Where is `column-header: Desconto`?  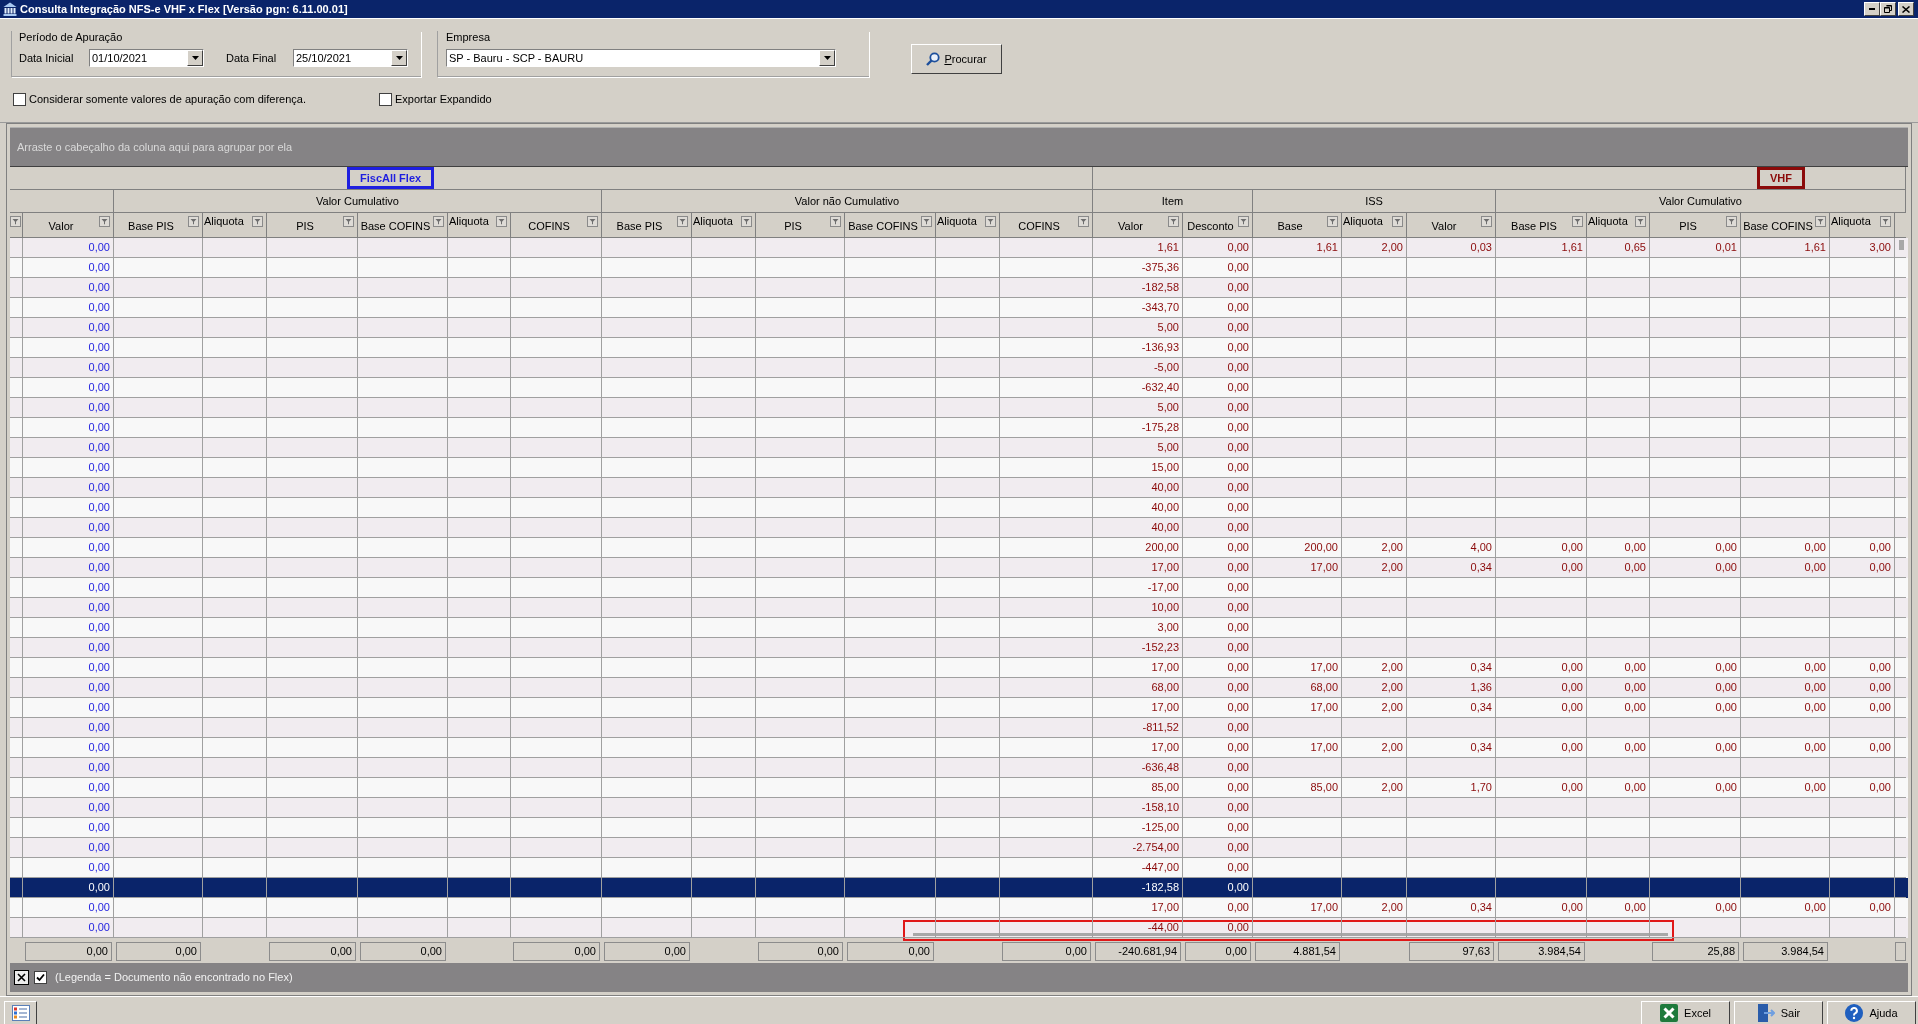 column-header: Desconto is located at coordinates (1218, 225).